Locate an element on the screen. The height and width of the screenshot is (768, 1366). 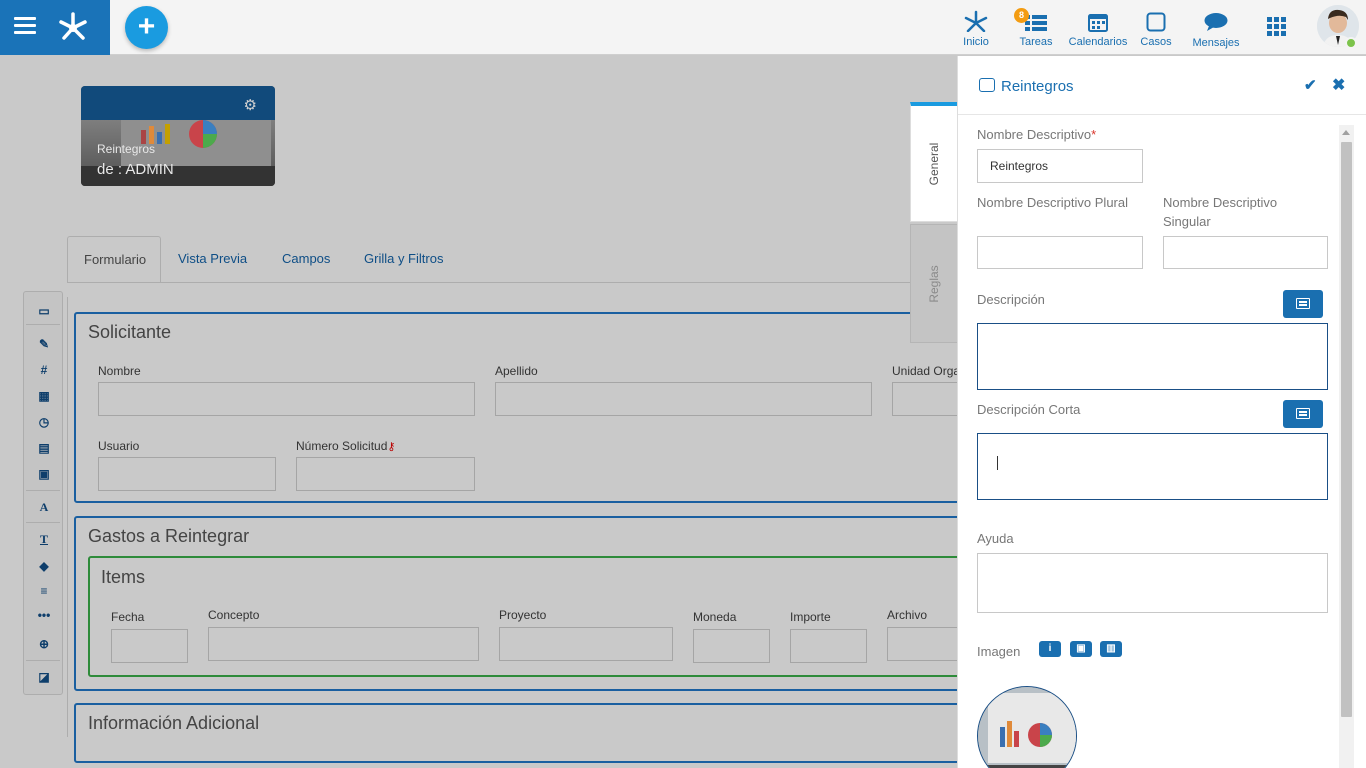
panel-header: Reintegros ✔ ✖ is located at coordinates (1162, 85).